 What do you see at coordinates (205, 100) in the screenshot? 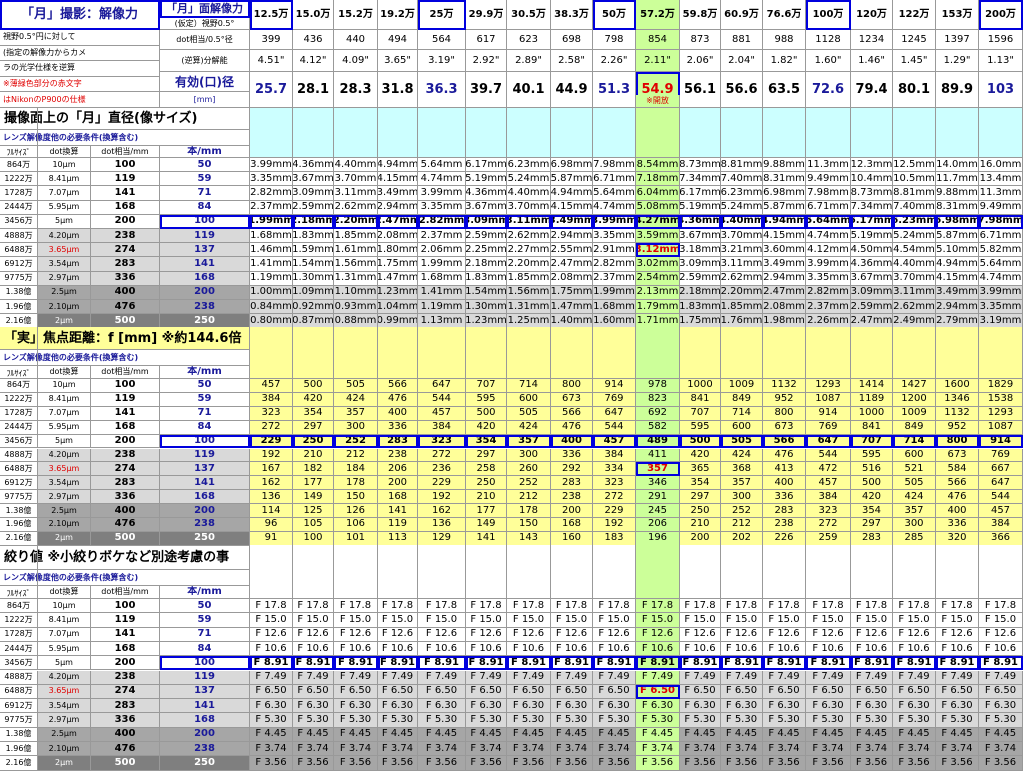
I see `mm-label: [mm]` at bounding box center [205, 100].